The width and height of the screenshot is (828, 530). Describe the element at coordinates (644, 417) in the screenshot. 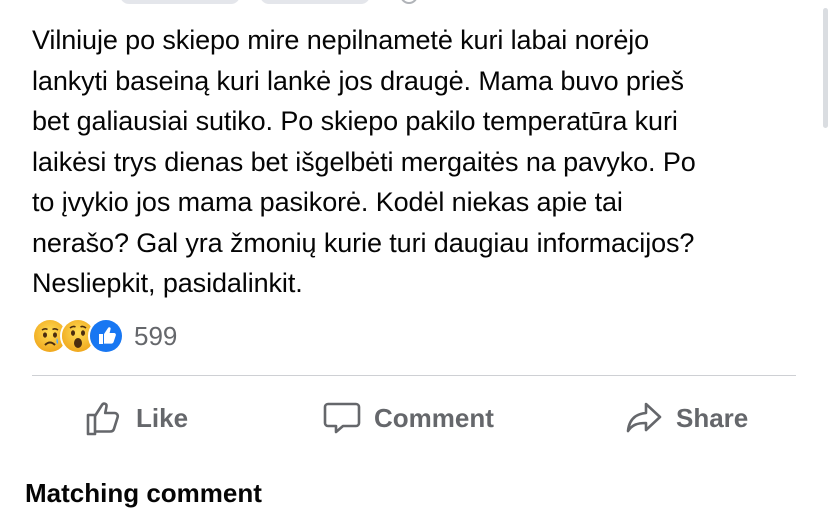

I see `share-arrow-icon` at that location.